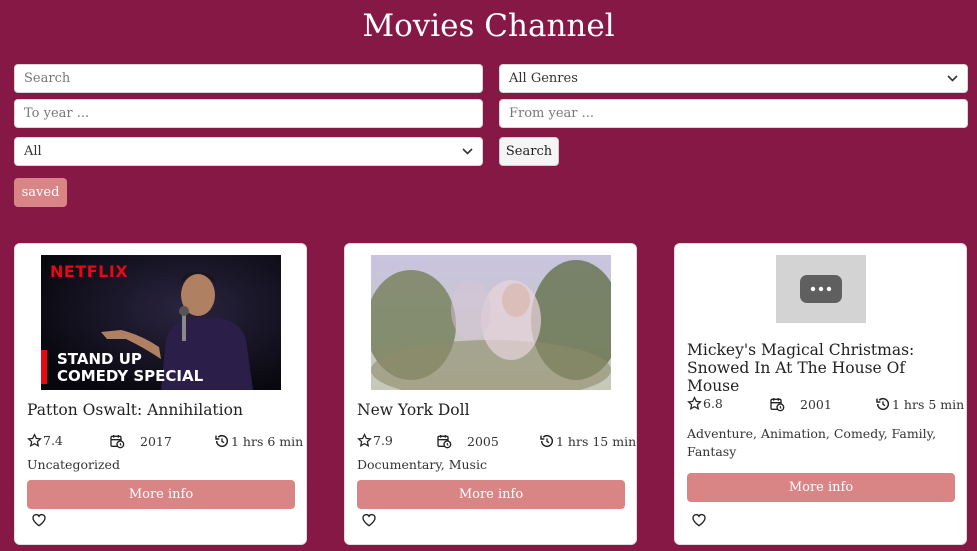 Image resolution: width=977 pixels, height=551 pixels. What do you see at coordinates (491, 322) in the screenshot?
I see `movie-poster` at bounding box center [491, 322].